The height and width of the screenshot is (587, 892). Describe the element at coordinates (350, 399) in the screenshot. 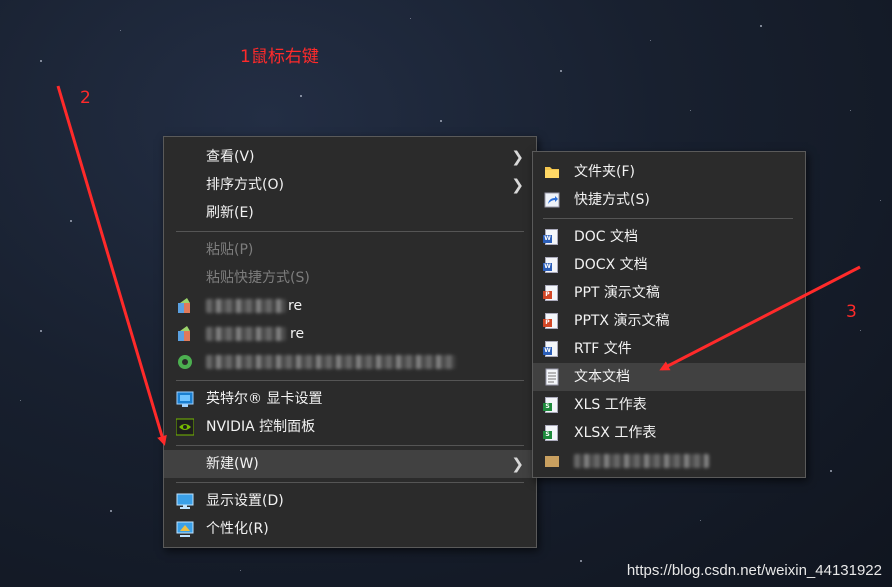

I see `menu-item-intel-graphics: 英特尔® 显卡设置` at that location.